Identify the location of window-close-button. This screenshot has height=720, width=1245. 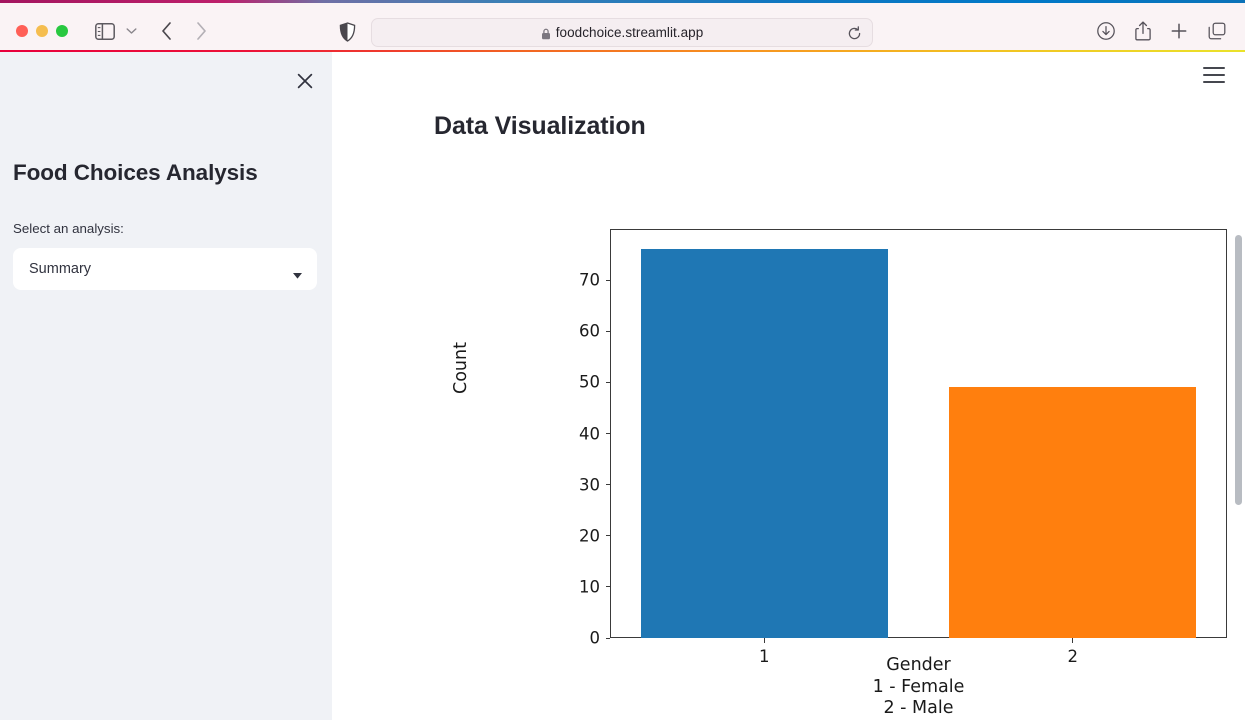
(22, 31).